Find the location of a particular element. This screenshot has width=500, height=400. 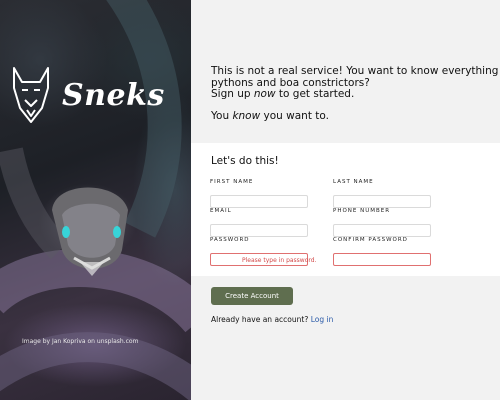

first-name-field: FIRST NAME is located at coordinates (259, 193).